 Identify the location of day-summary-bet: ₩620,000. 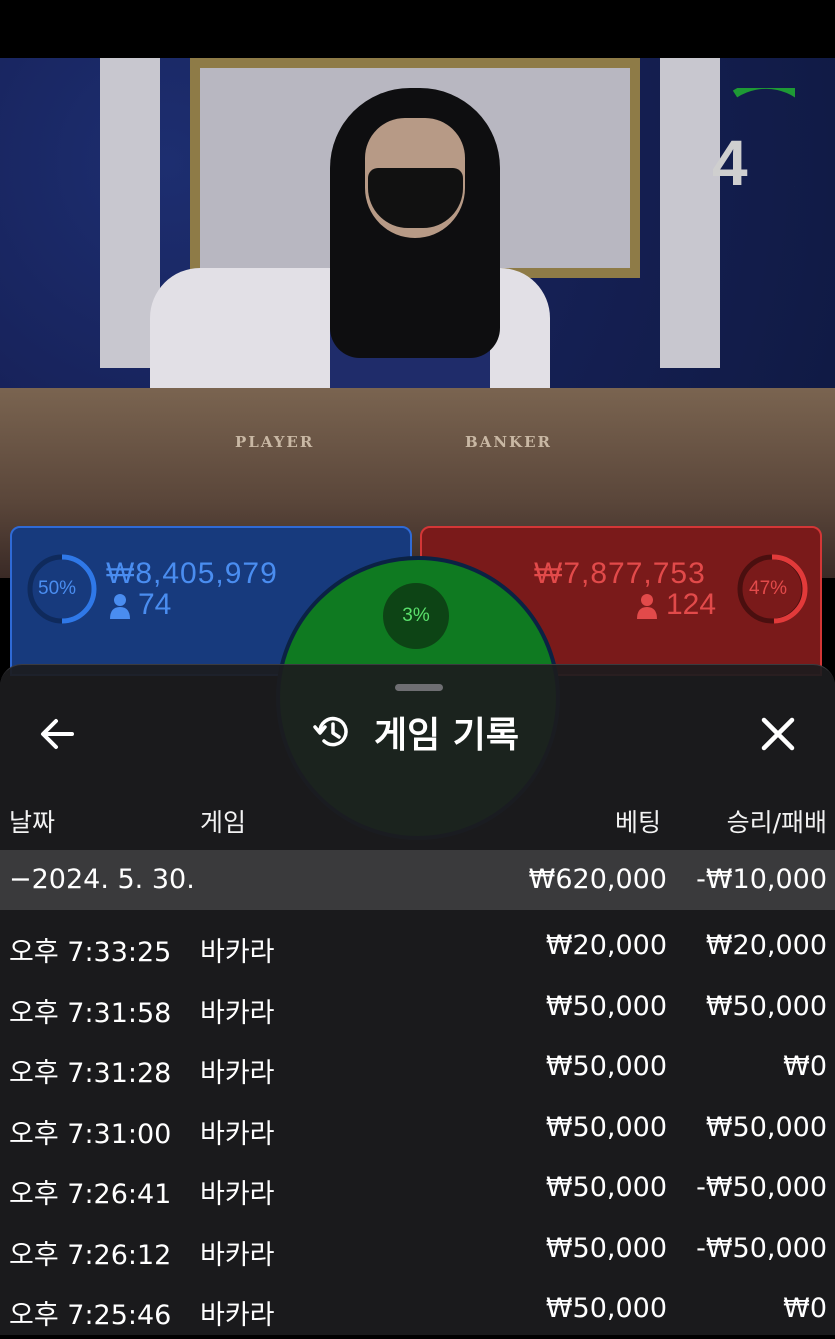
(597, 879).